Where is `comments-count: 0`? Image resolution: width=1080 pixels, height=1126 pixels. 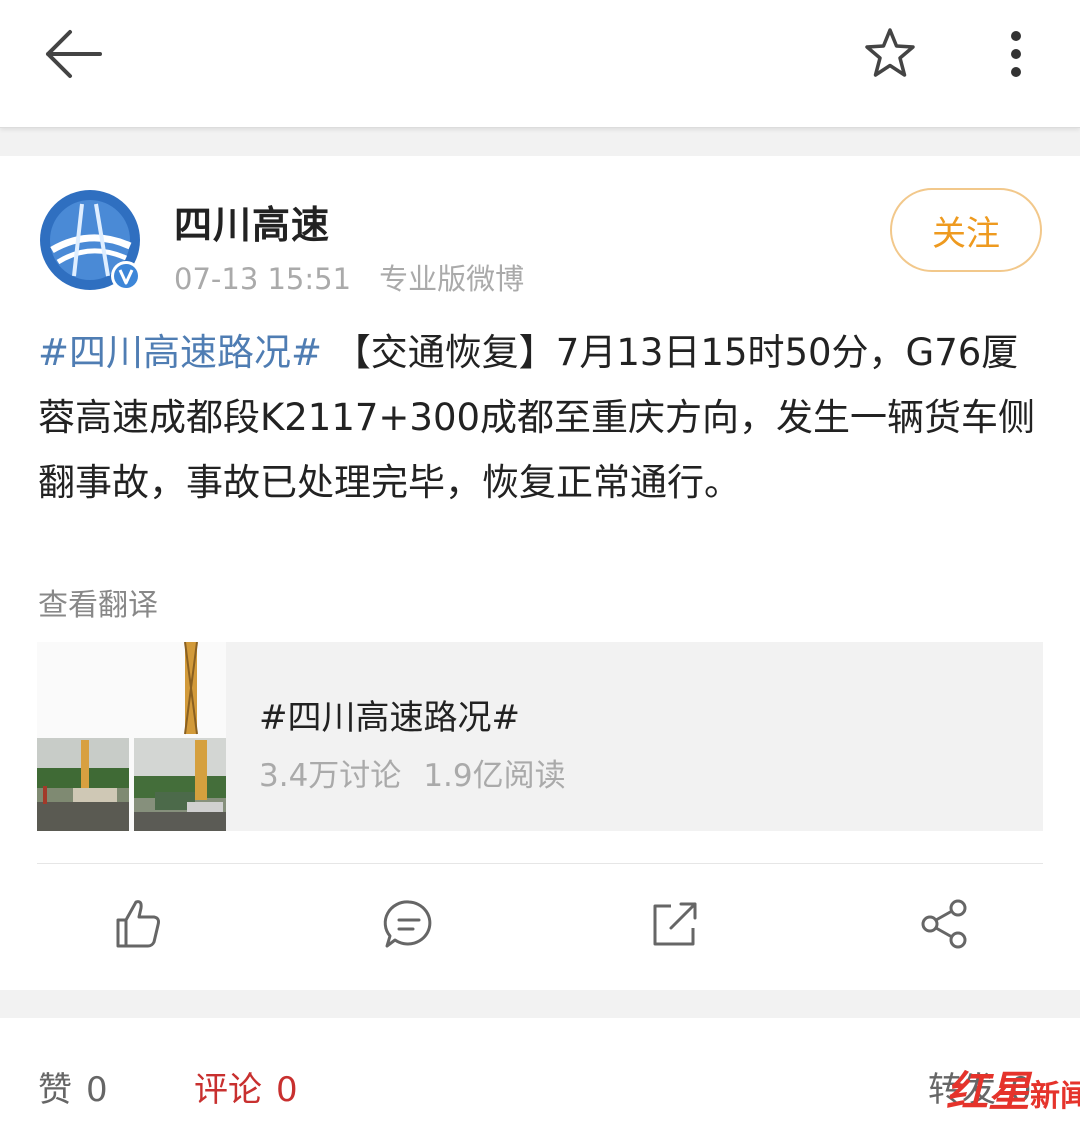
comments-count: 0 is located at coordinates (287, 1090).